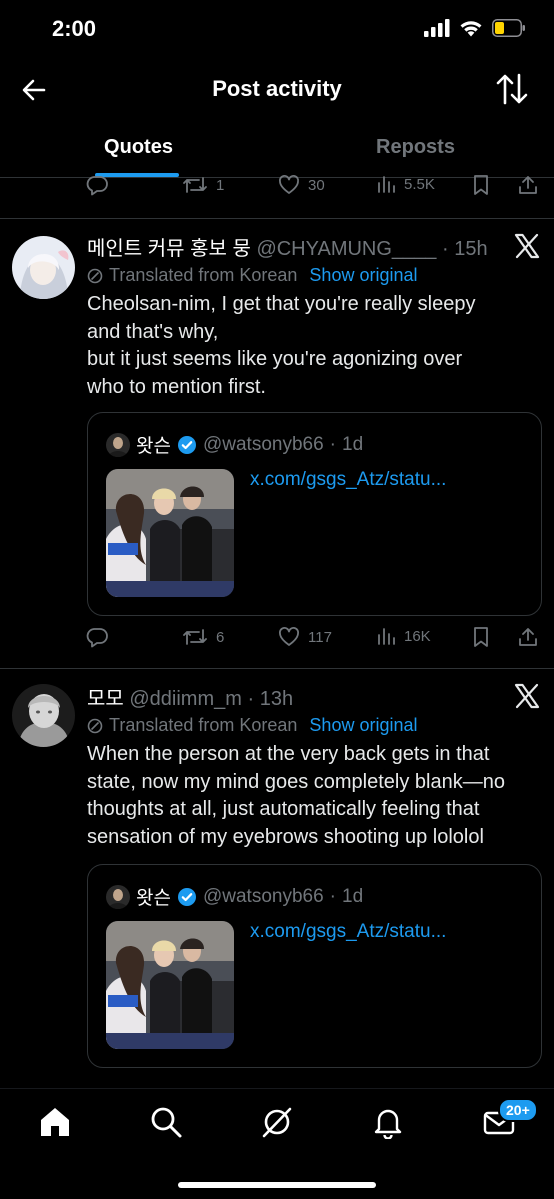 The image size is (554, 1199). I want to click on post-time: 13h, so click(276, 699).